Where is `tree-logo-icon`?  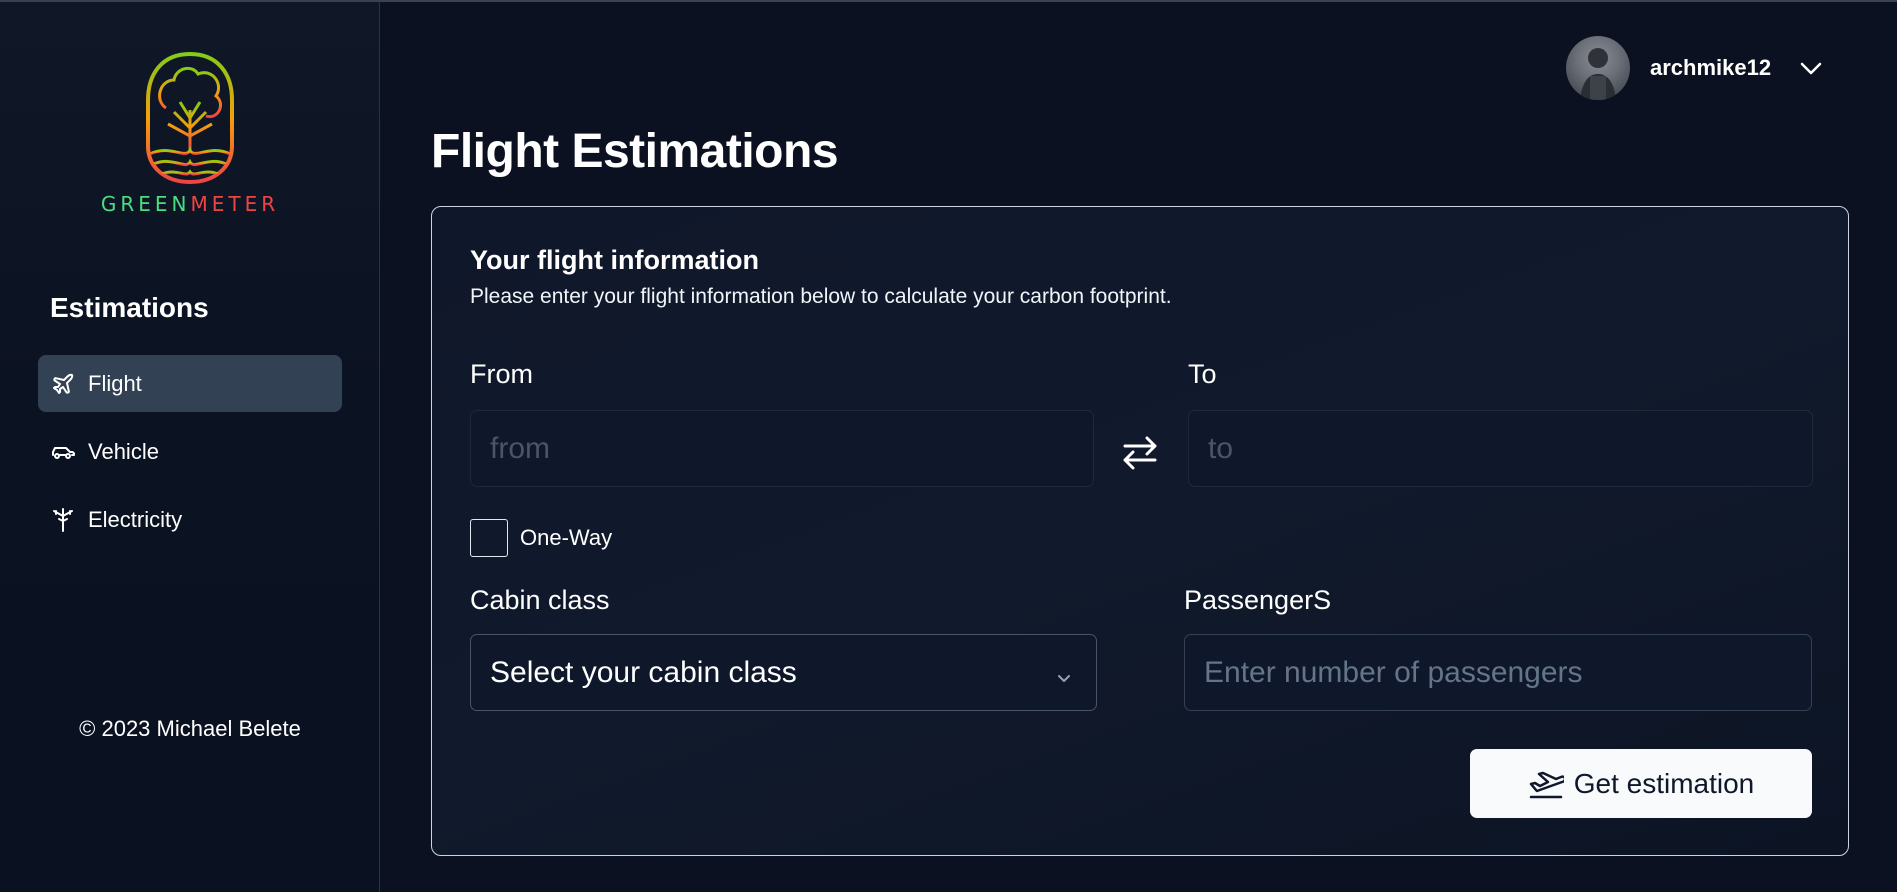 tree-logo-icon is located at coordinates (190, 118).